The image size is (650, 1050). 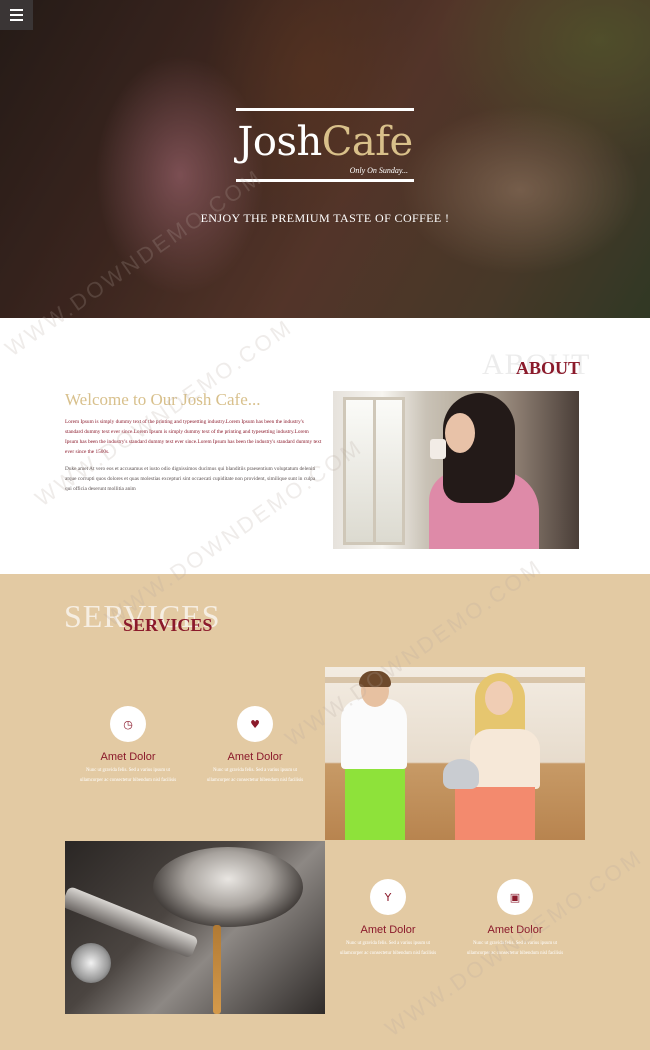 I want to click on about-heading: ABOUT, so click(x=548, y=368).